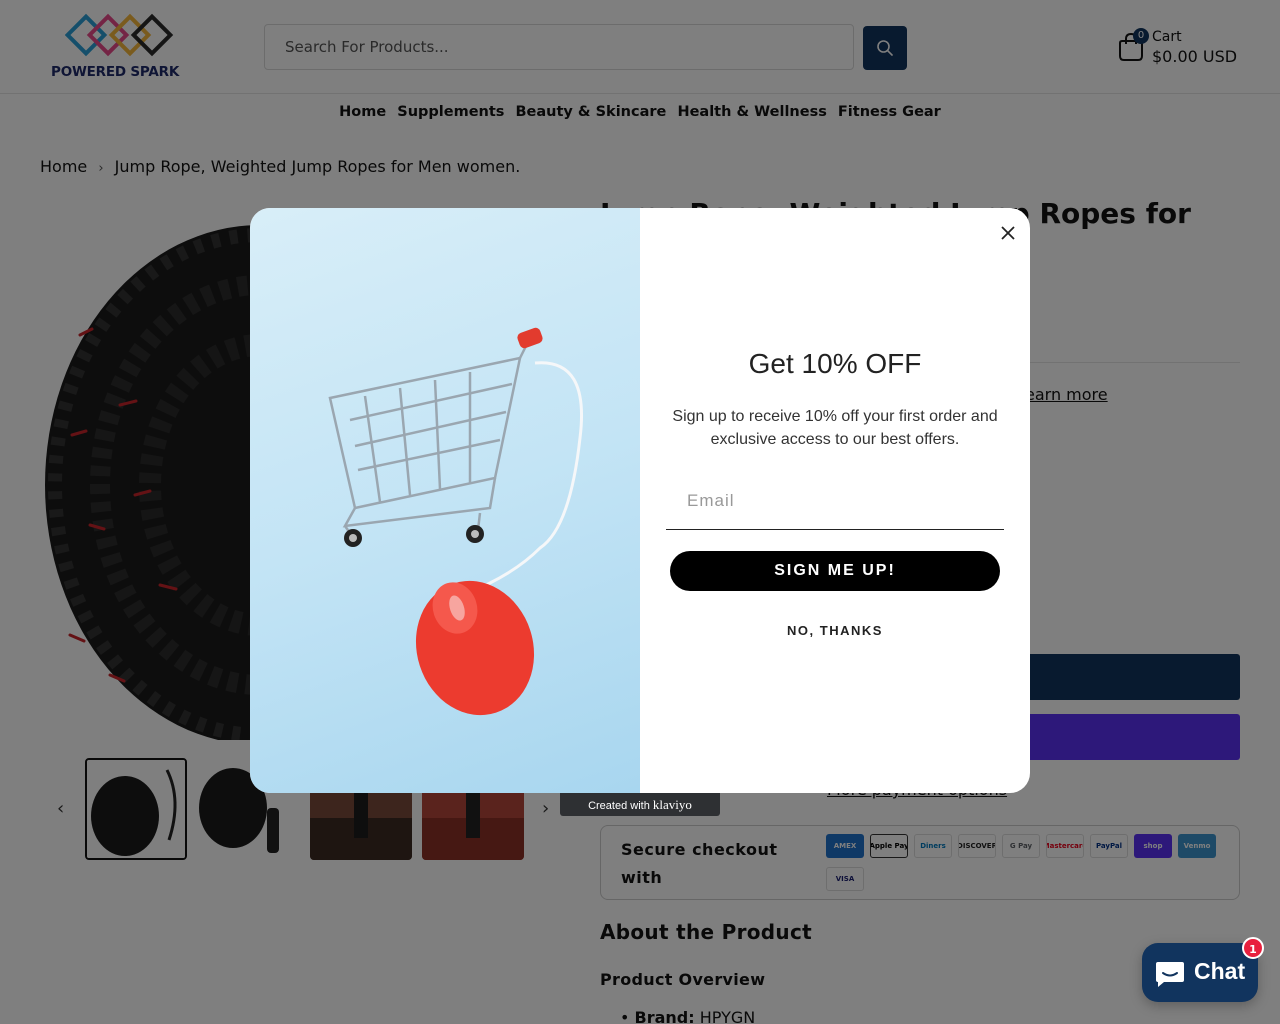  I want to click on chat-bubble-icon, so click(1170, 974).